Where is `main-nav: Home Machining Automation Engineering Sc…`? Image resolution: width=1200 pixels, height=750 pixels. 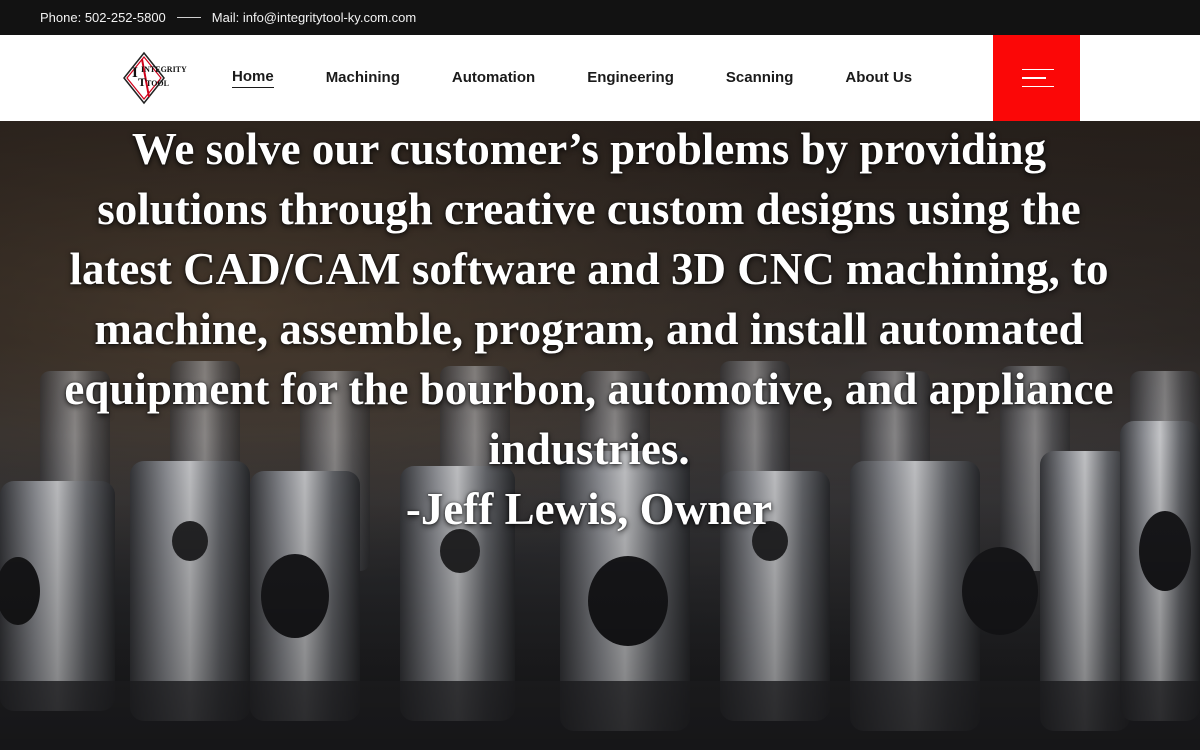
main-nav: Home Machining Automation Engineering Sc… is located at coordinates (598, 78).